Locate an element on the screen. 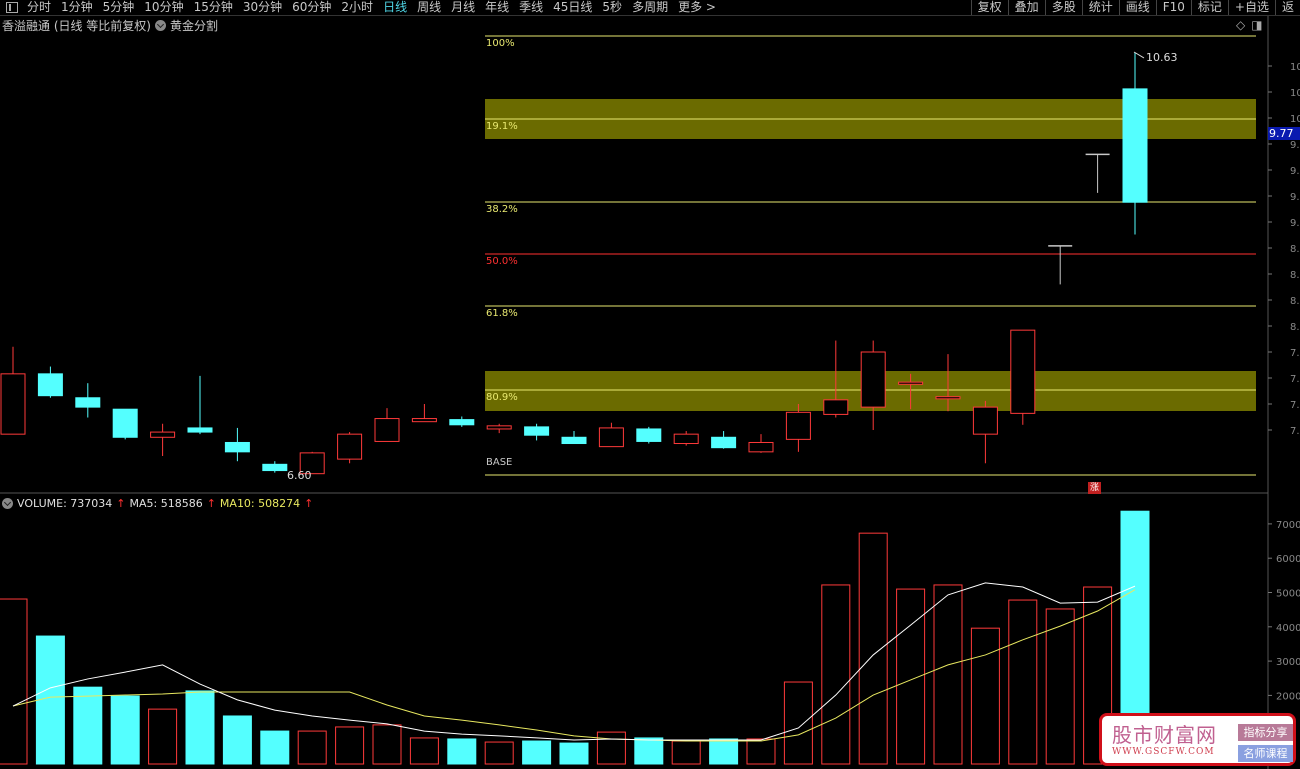 Image resolution: width=1300 pixels, height=769 pixels. ma10-value: MA10: 508274 is located at coordinates (260, 503).